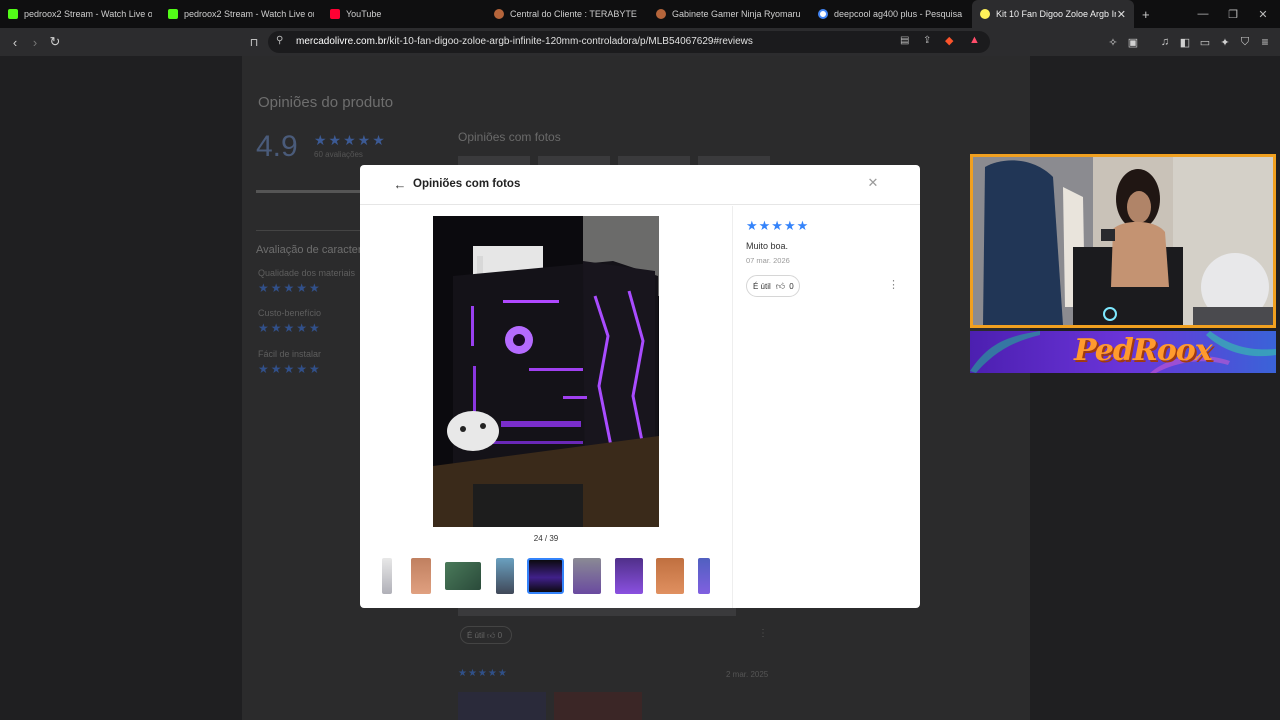  I want to click on review-date: 2 mar. 2025, so click(747, 674).